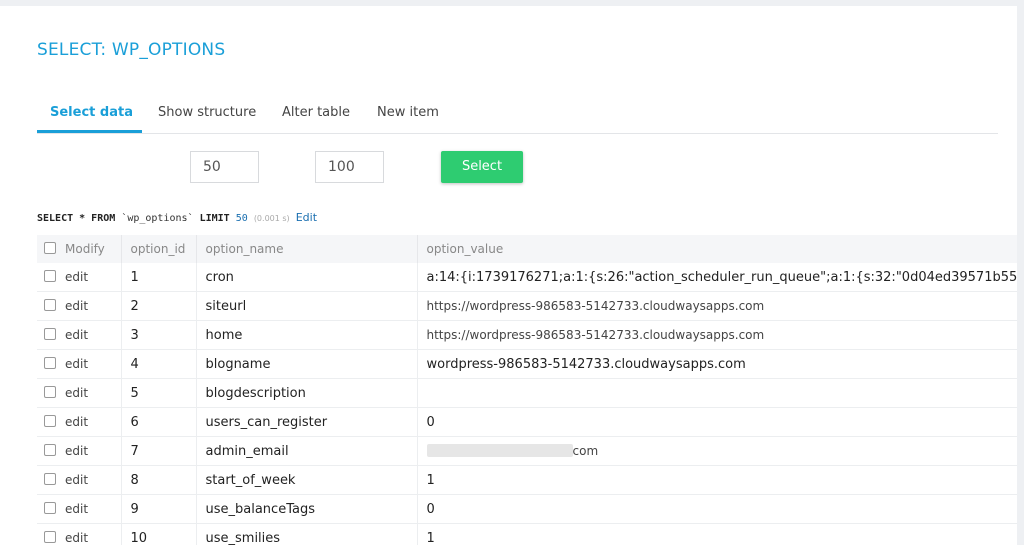 This screenshot has width=1024, height=545. I want to click on tab-select-data: Select data, so click(91, 112).